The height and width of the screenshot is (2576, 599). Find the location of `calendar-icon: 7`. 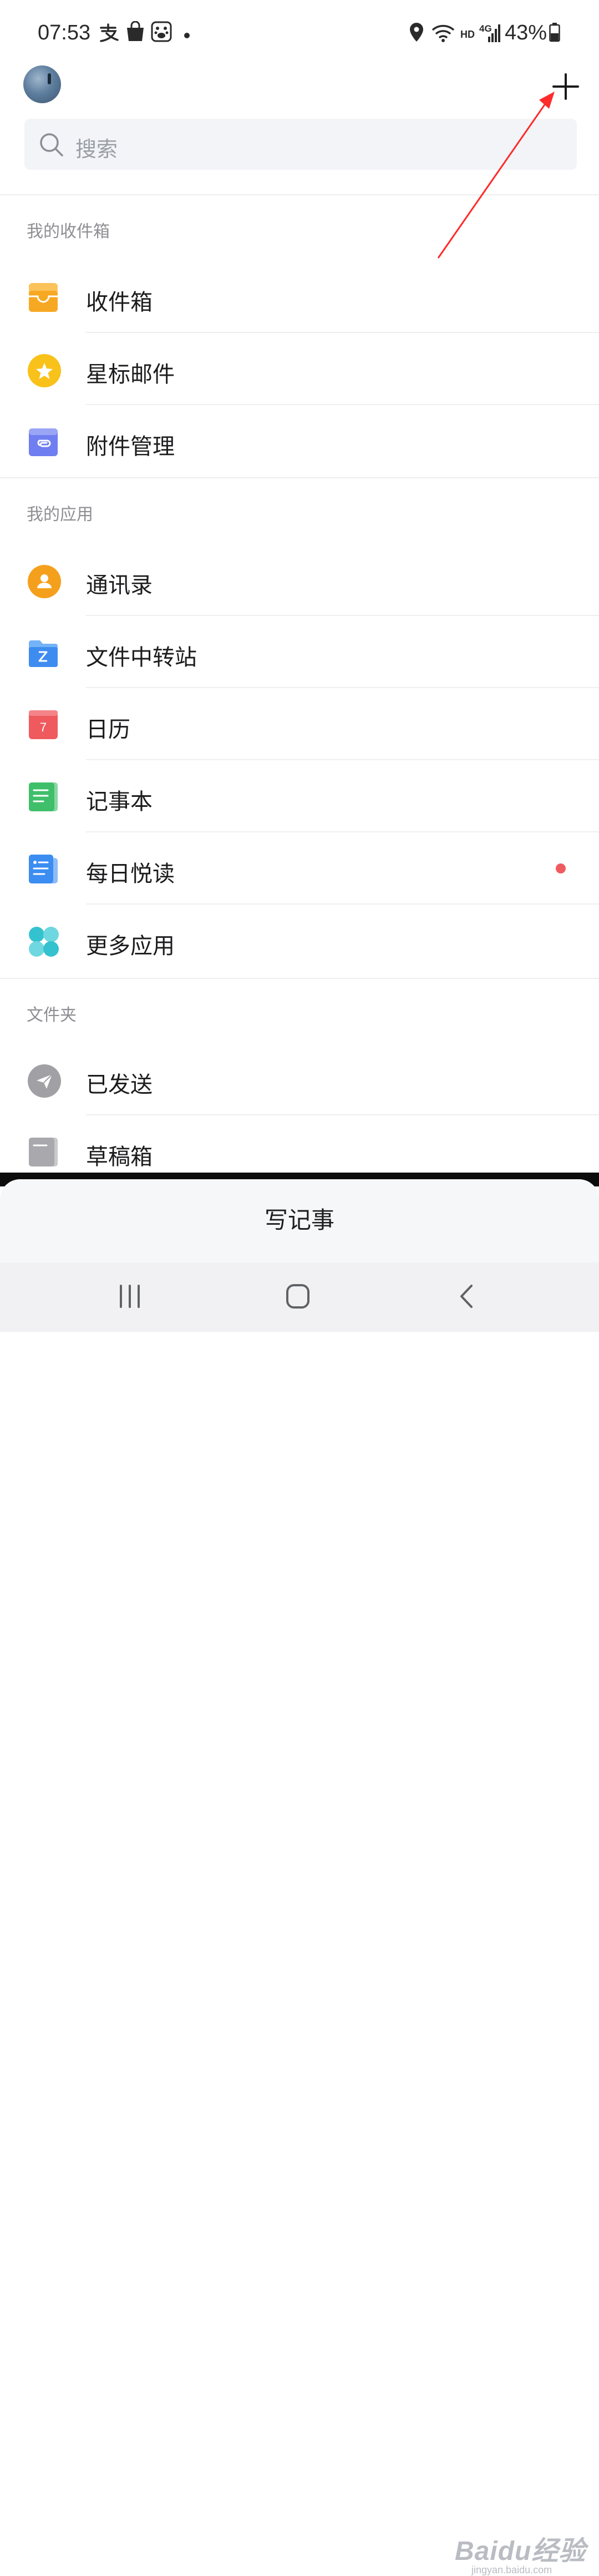

calendar-icon: 7 is located at coordinates (43, 724).